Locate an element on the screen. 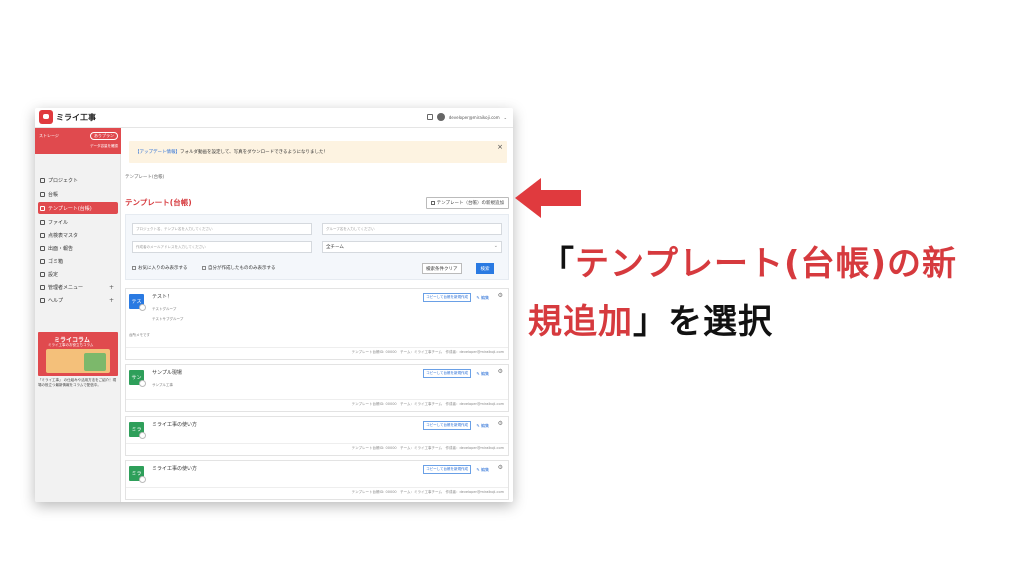 This screenshot has width=1024, height=576. app-logo: ミライ工事 is located at coordinates (67, 117).